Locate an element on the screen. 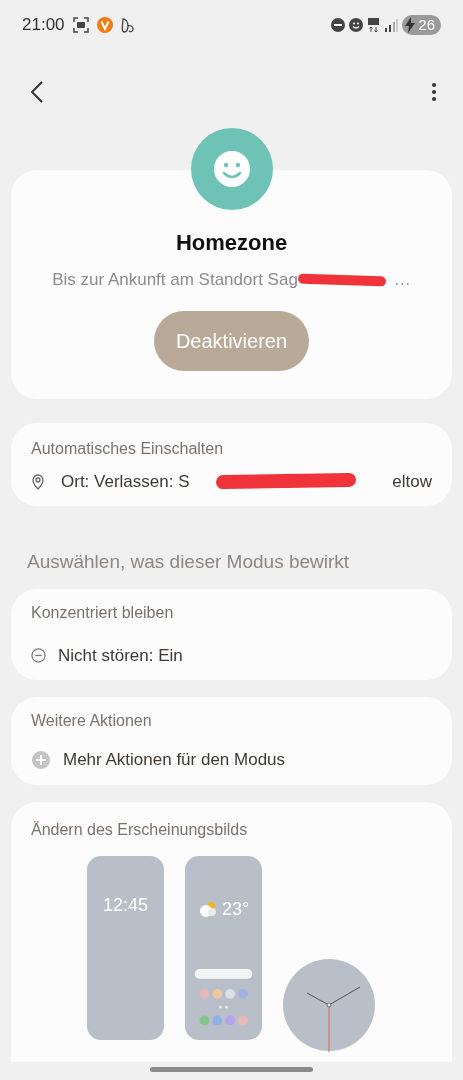 The image size is (463, 1080). charging-icon is located at coordinates (410, 25).